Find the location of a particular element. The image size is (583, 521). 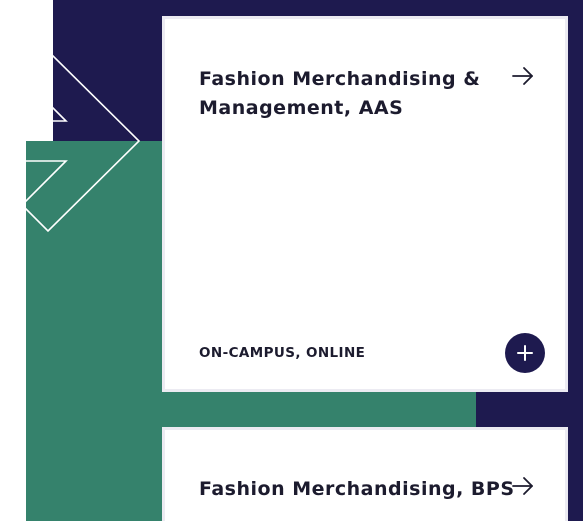

plus-icon is located at coordinates (525, 353).